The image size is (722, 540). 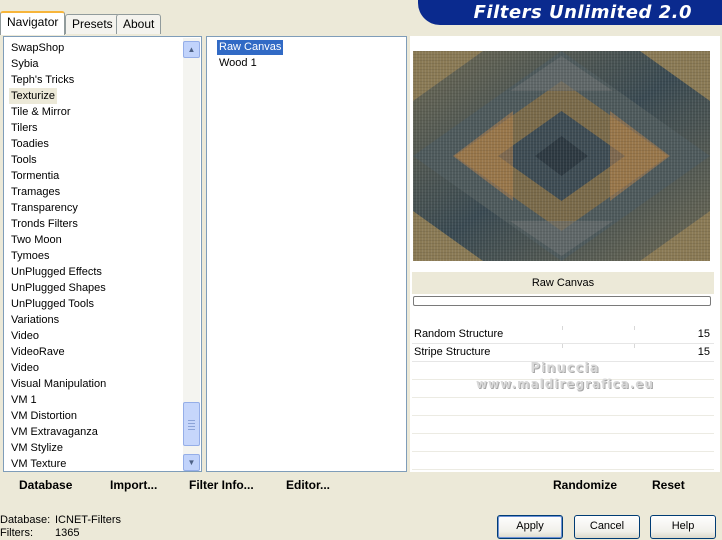 I want to click on category-item: VM Stylize, so click(x=37, y=448).